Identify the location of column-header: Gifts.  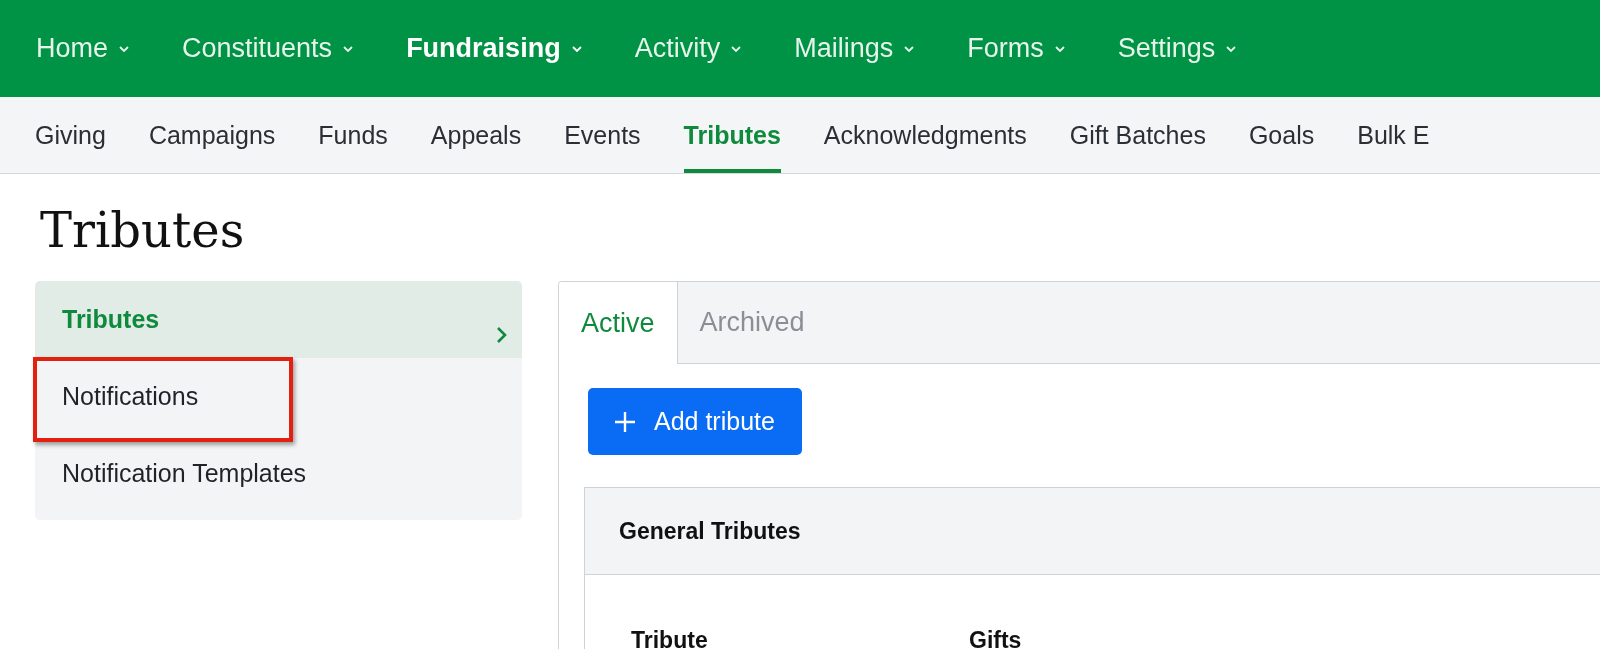
(995, 638).